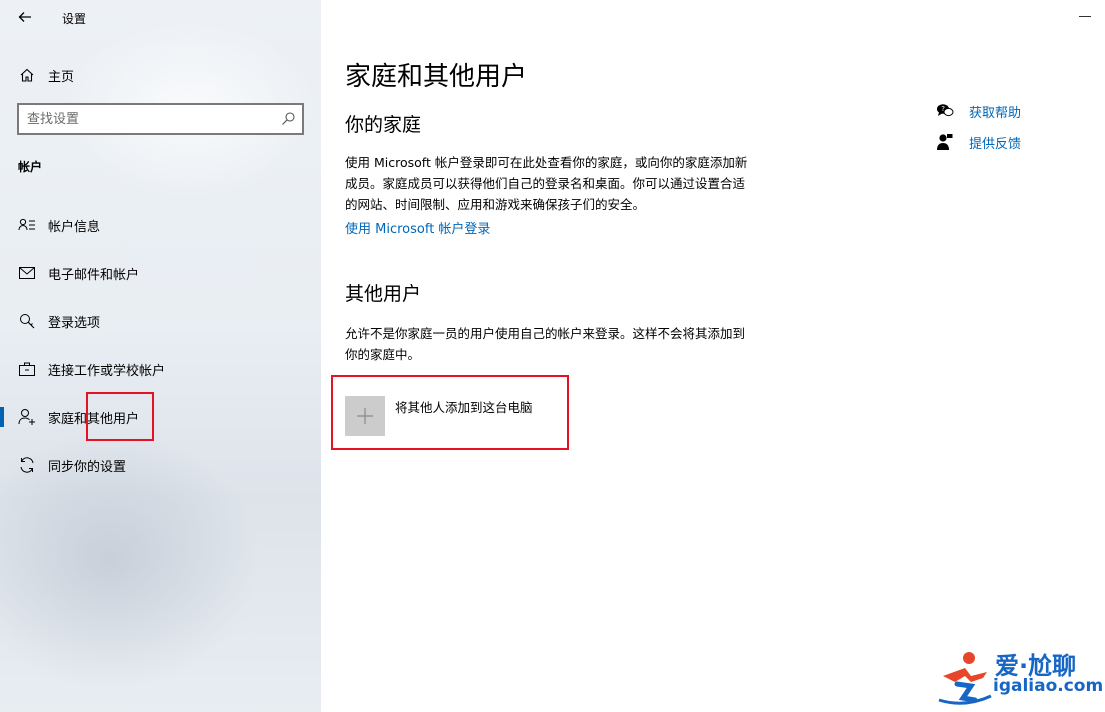  Describe the element at coordinates (27, 225) in the screenshot. I see `account-info-icon` at that location.